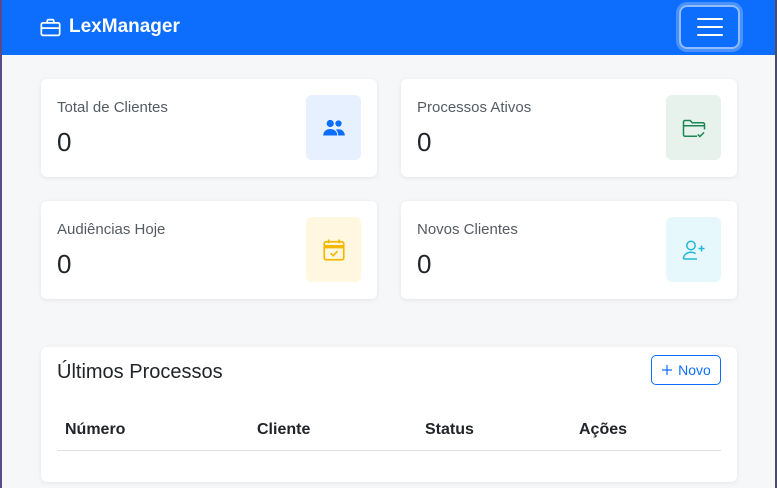 The image size is (777, 488). I want to click on stat-card-processos-ativos: Processos Ativos 0, so click(569, 128).